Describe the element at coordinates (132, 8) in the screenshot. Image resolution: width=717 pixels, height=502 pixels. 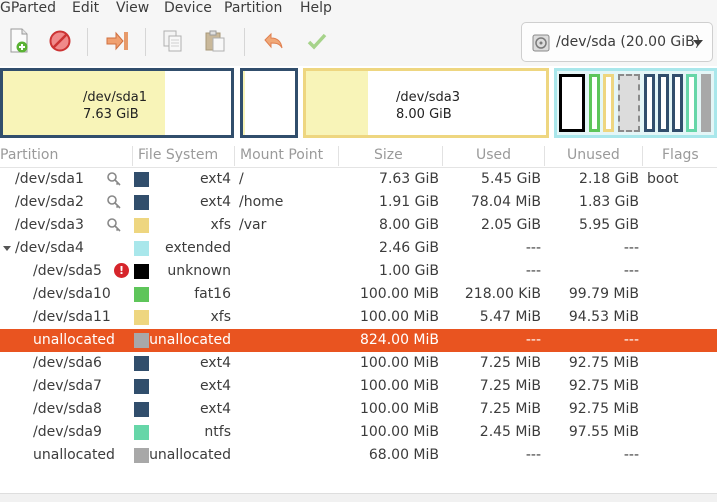
I see `menu-view: View` at that location.